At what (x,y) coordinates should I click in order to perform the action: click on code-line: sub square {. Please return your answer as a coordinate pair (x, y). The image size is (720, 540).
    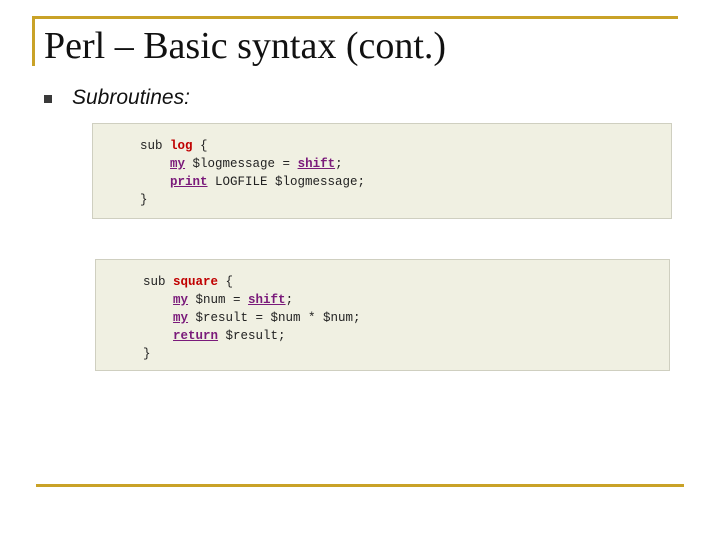
    Looking at the image, I should click on (406, 282).